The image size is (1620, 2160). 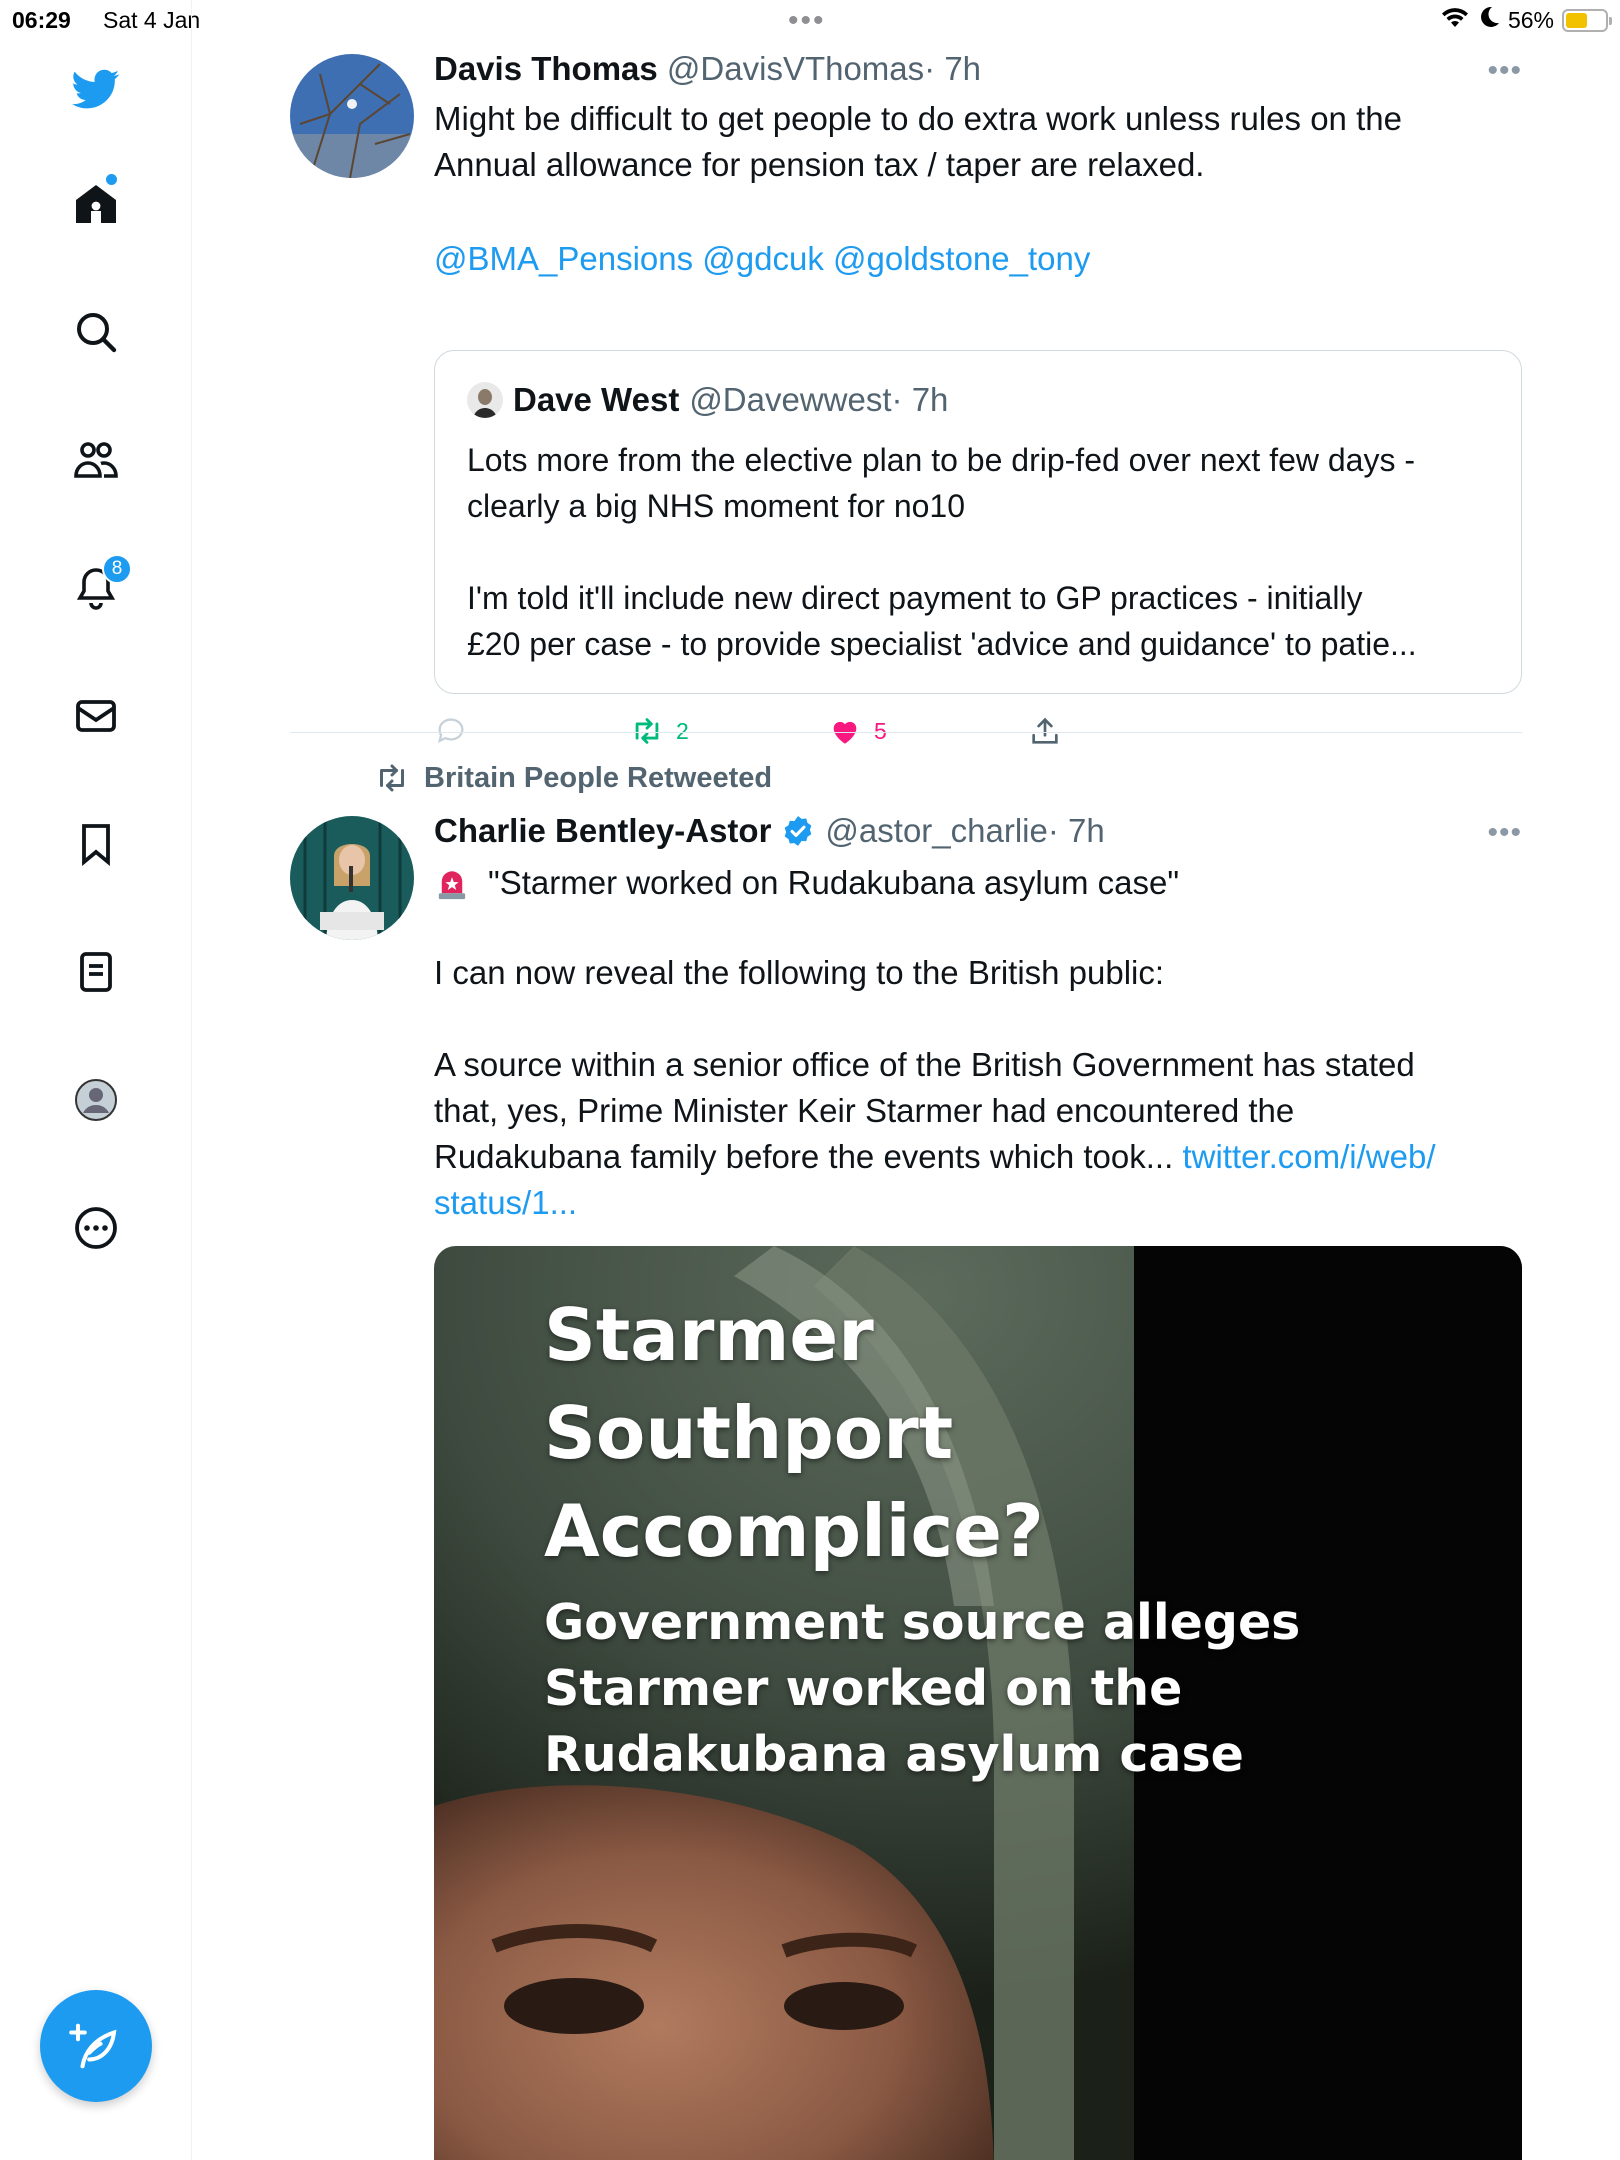 What do you see at coordinates (936, 830) in the screenshot?
I see `author-handle: @astor_charlie` at bounding box center [936, 830].